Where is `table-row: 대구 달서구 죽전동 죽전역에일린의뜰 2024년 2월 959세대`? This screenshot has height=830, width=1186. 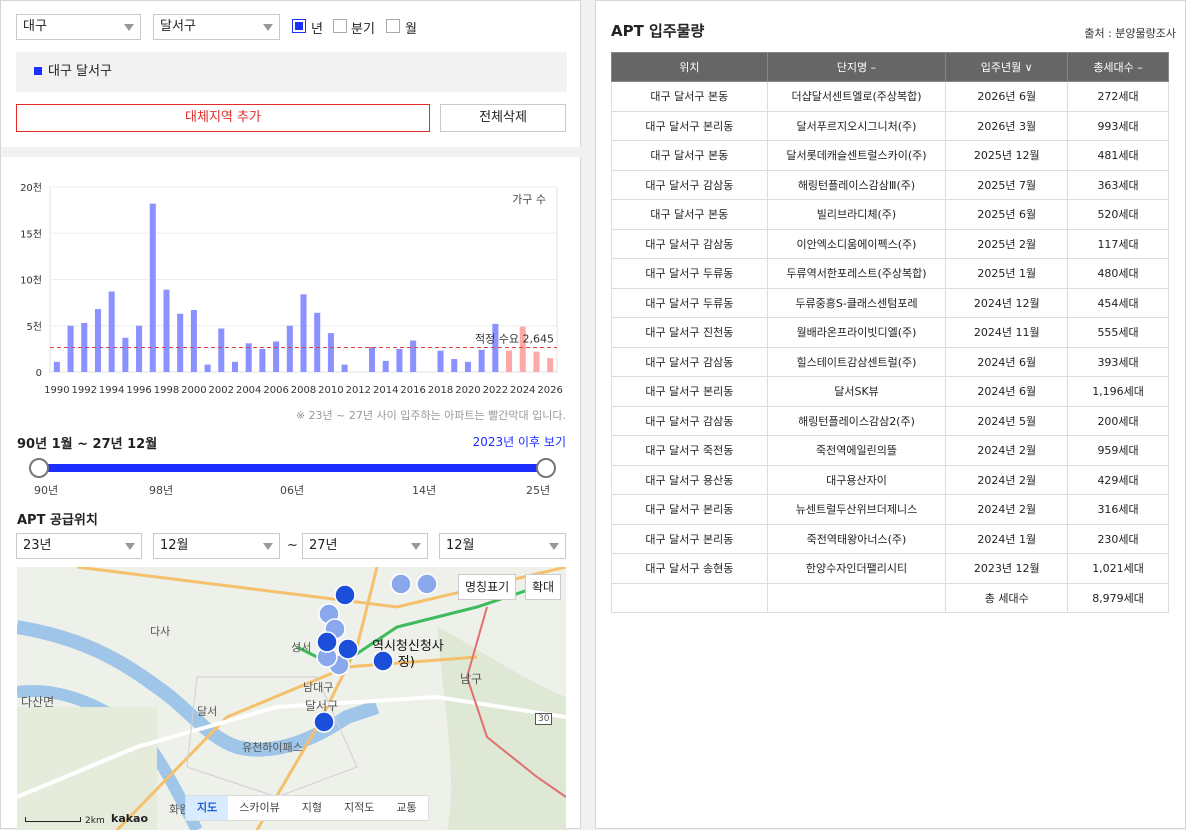
table-row: 대구 달서구 죽전동 죽전역에일린의뜰 2024년 2월 959세대 is located at coordinates (890, 450).